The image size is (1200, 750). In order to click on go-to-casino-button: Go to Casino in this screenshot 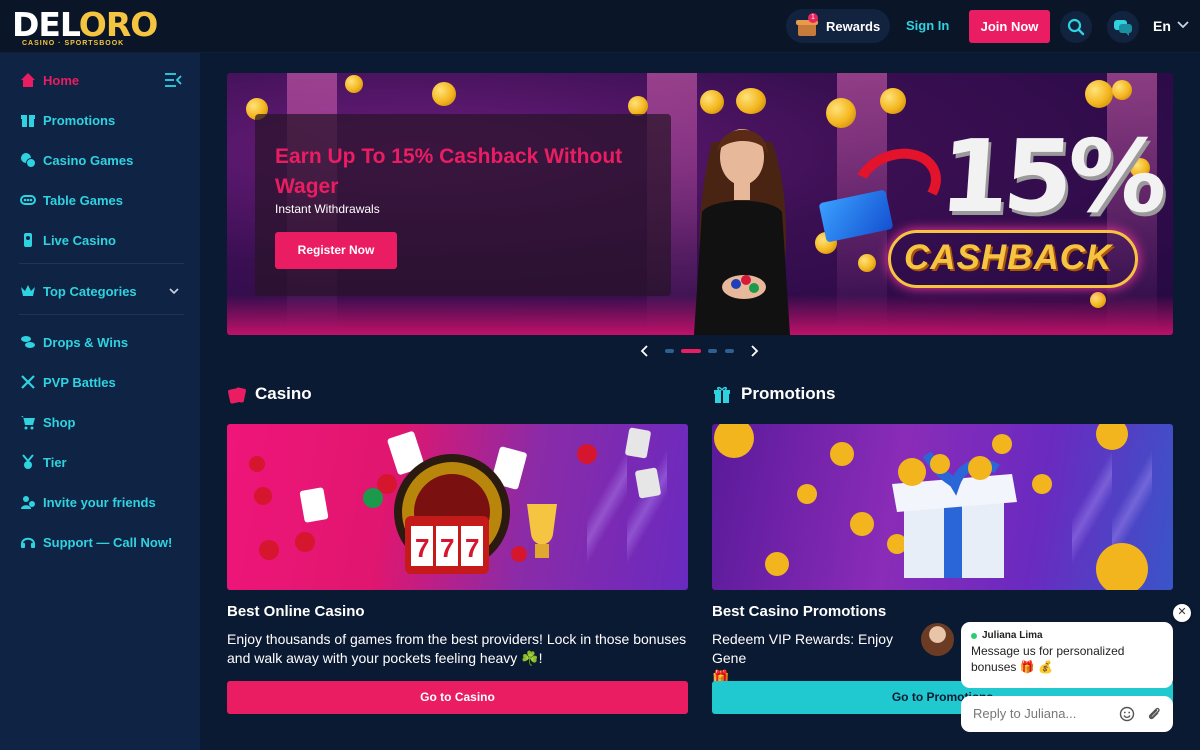, I will do `click(457, 697)`.